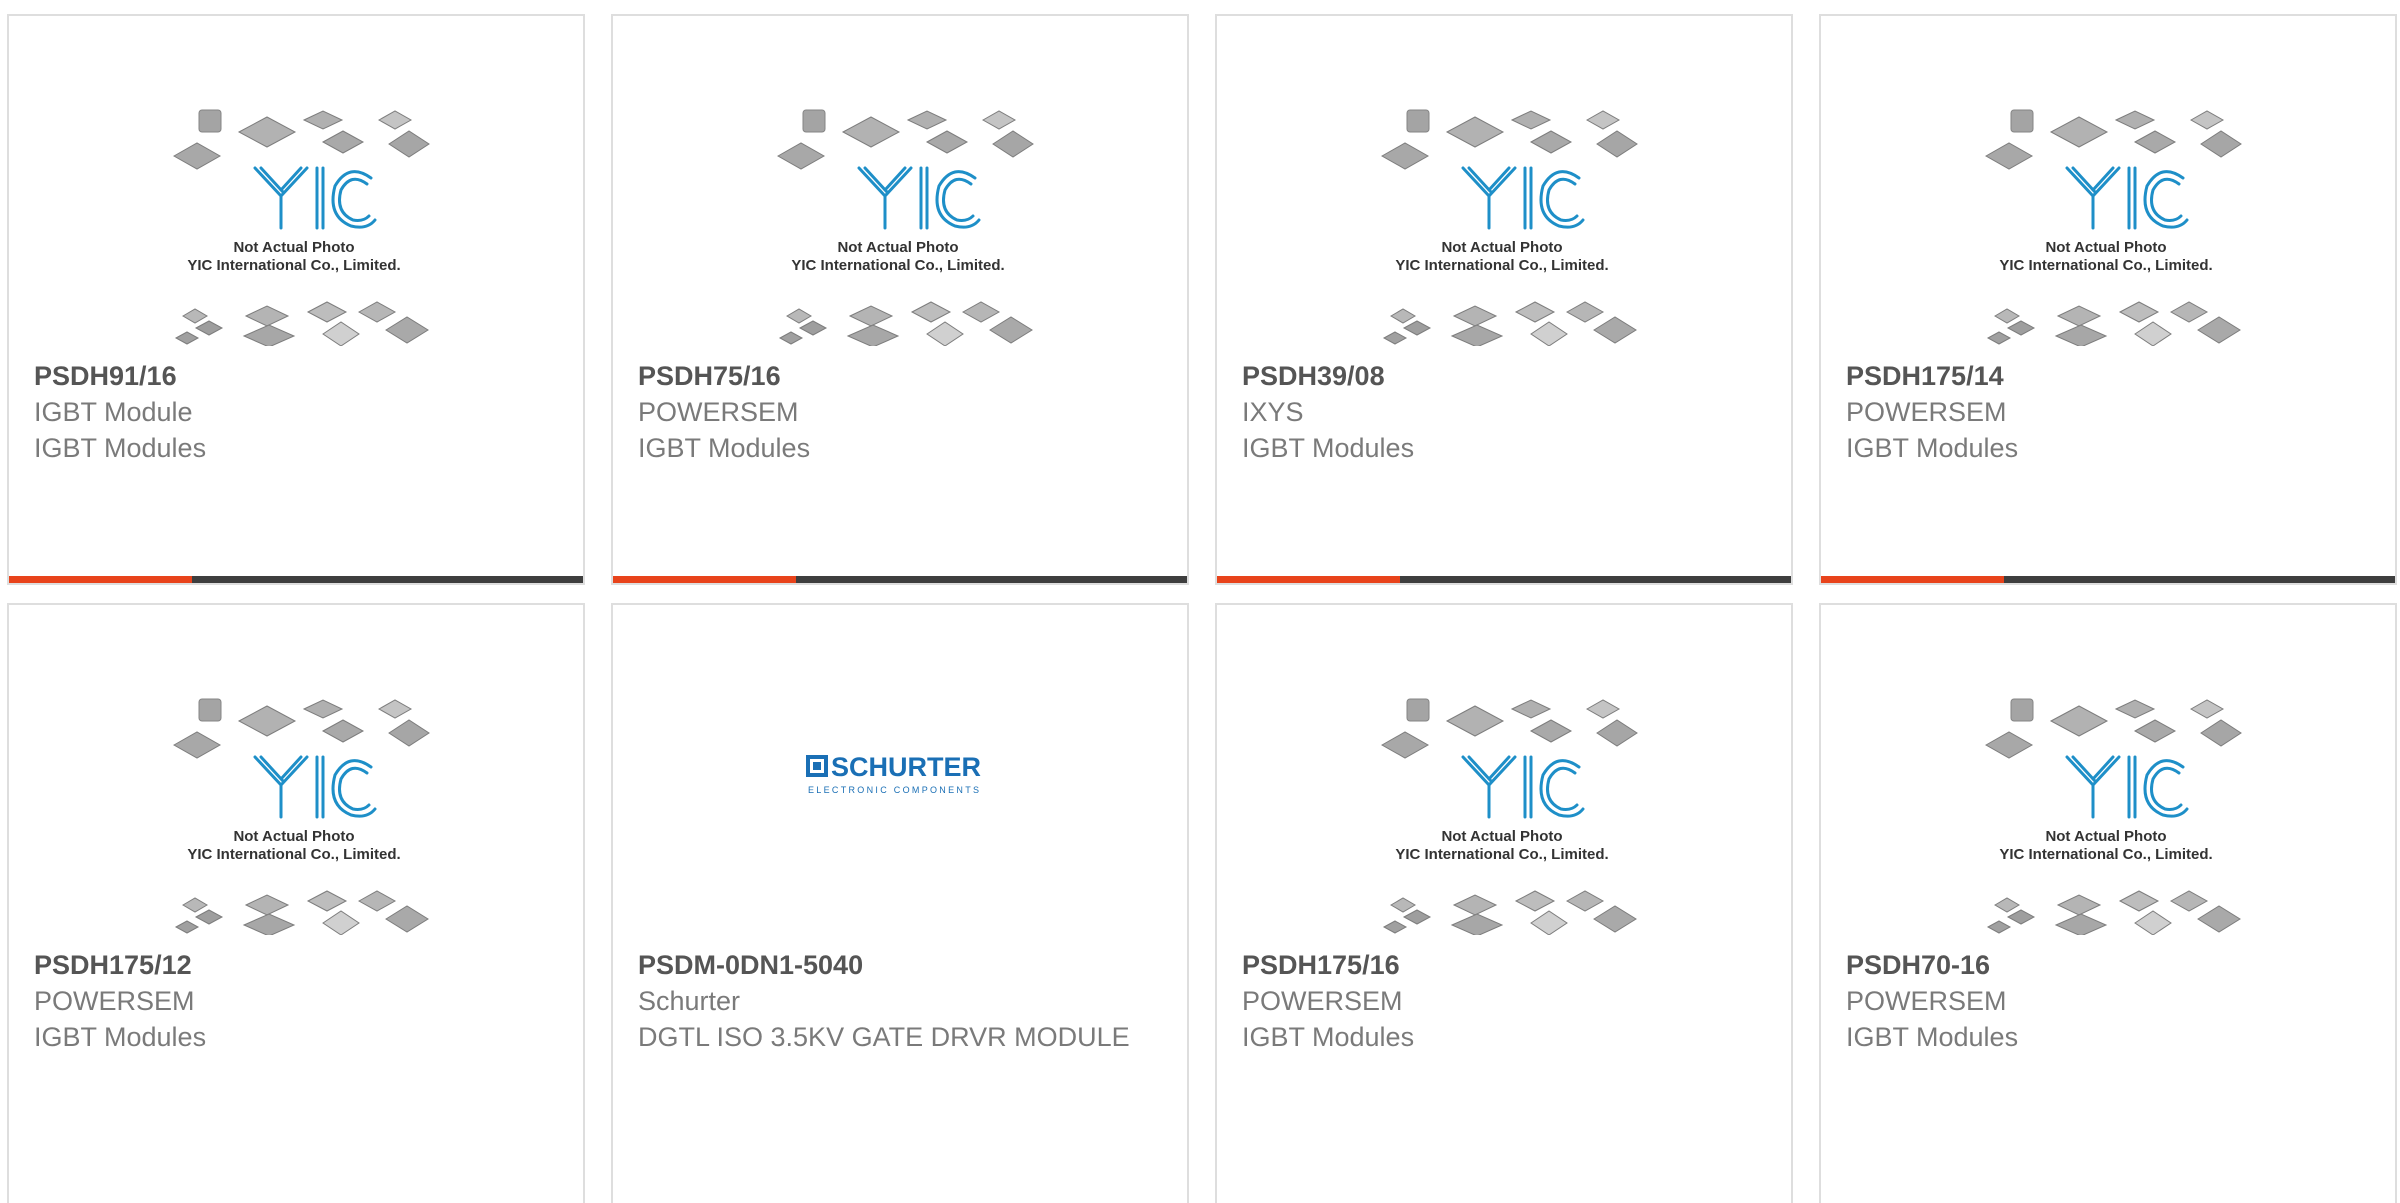  Describe the element at coordinates (1506, 412) in the screenshot. I see `product-info: PSDH39/08 IXYS IGBT Modules` at that location.